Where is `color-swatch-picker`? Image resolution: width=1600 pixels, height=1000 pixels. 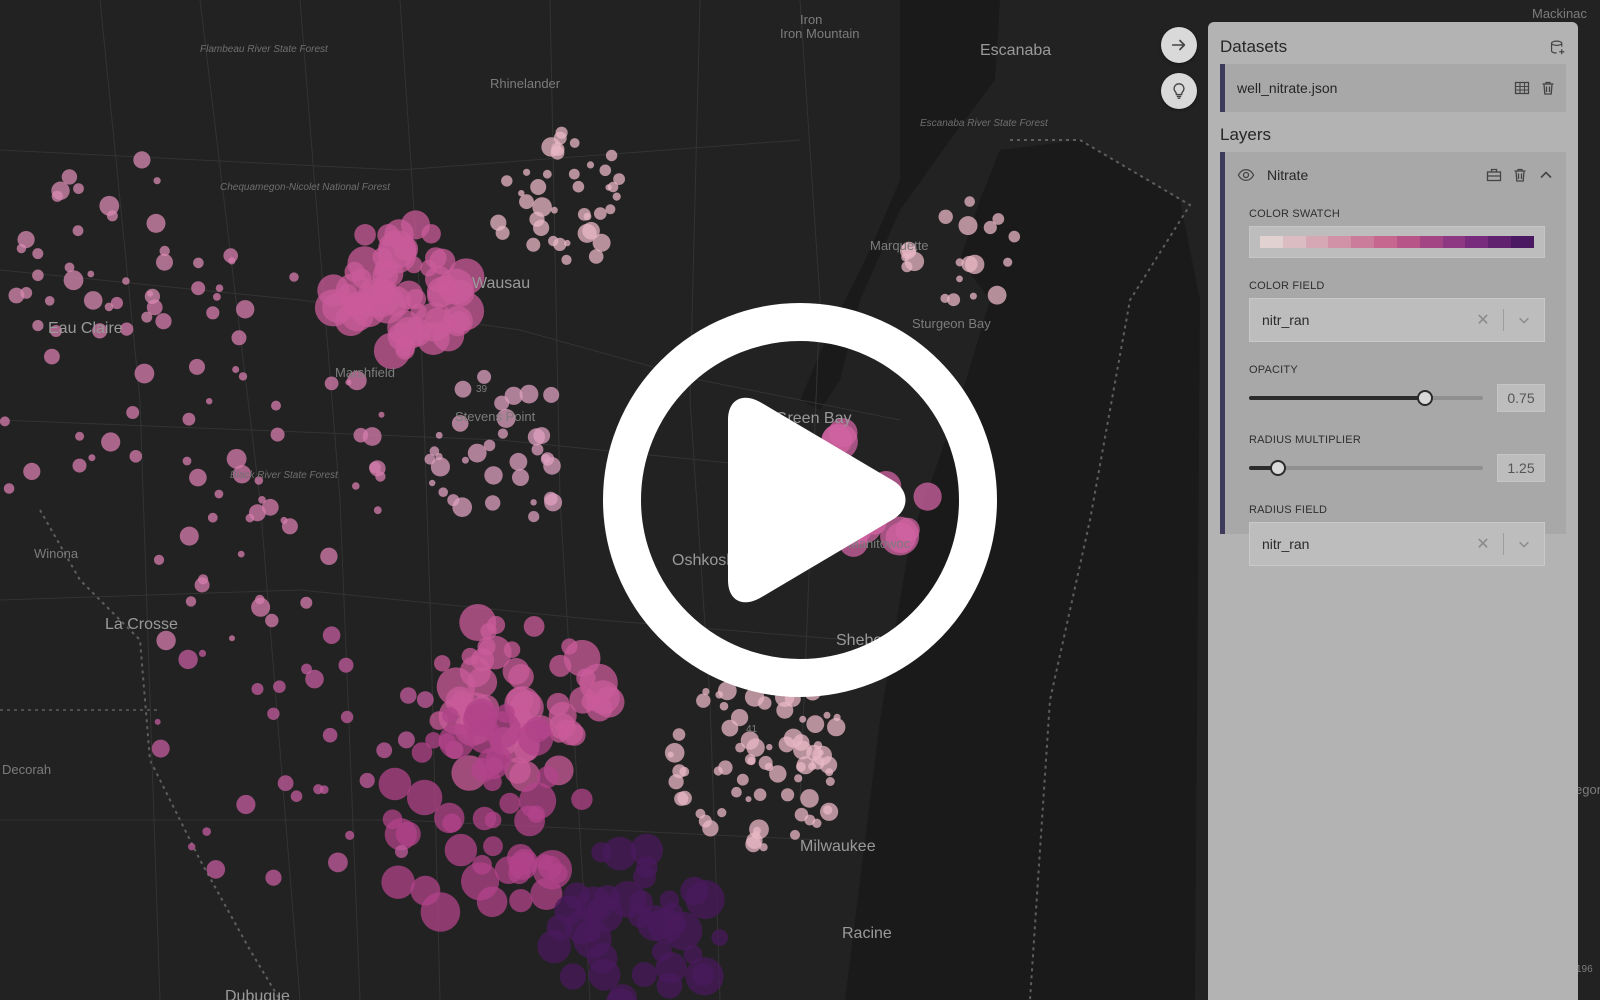 color-swatch-picker is located at coordinates (1397, 242).